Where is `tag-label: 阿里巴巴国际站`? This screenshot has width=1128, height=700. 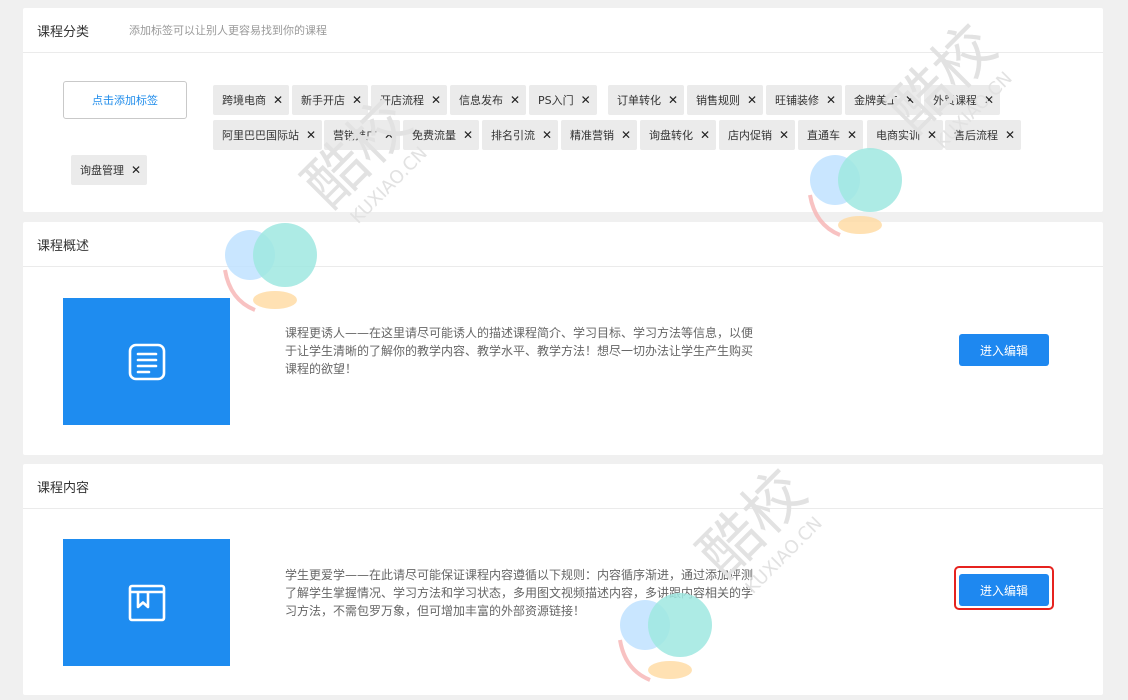 tag-label: 阿里巴巴国际站 is located at coordinates (260, 135).